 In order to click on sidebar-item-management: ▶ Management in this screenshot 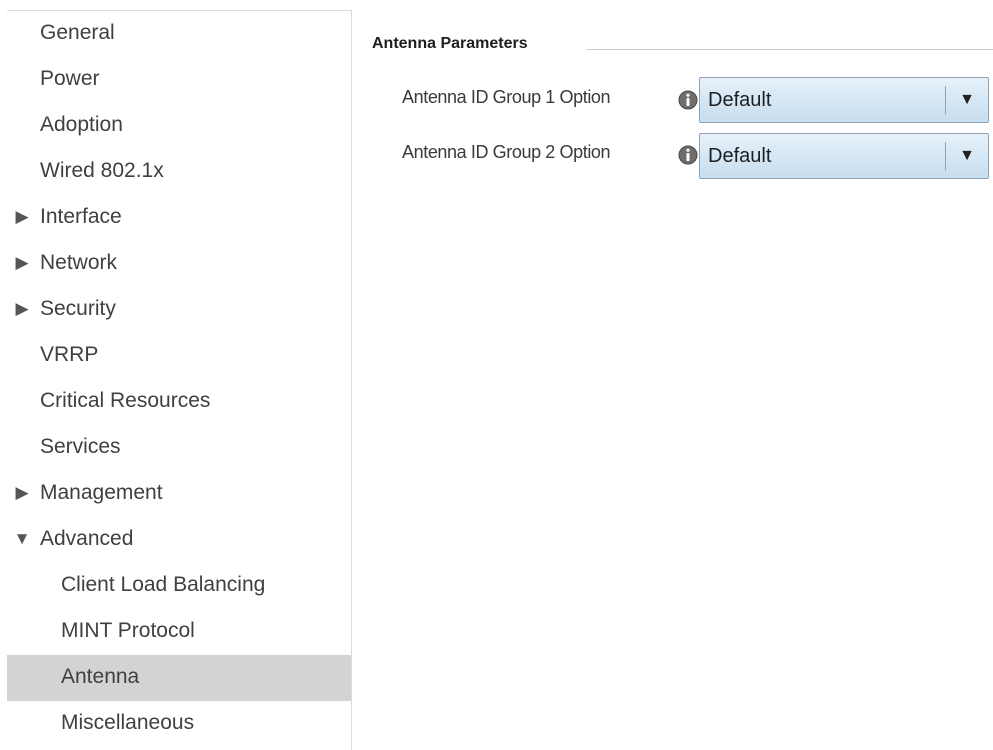, I will do `click(179, 494)`.